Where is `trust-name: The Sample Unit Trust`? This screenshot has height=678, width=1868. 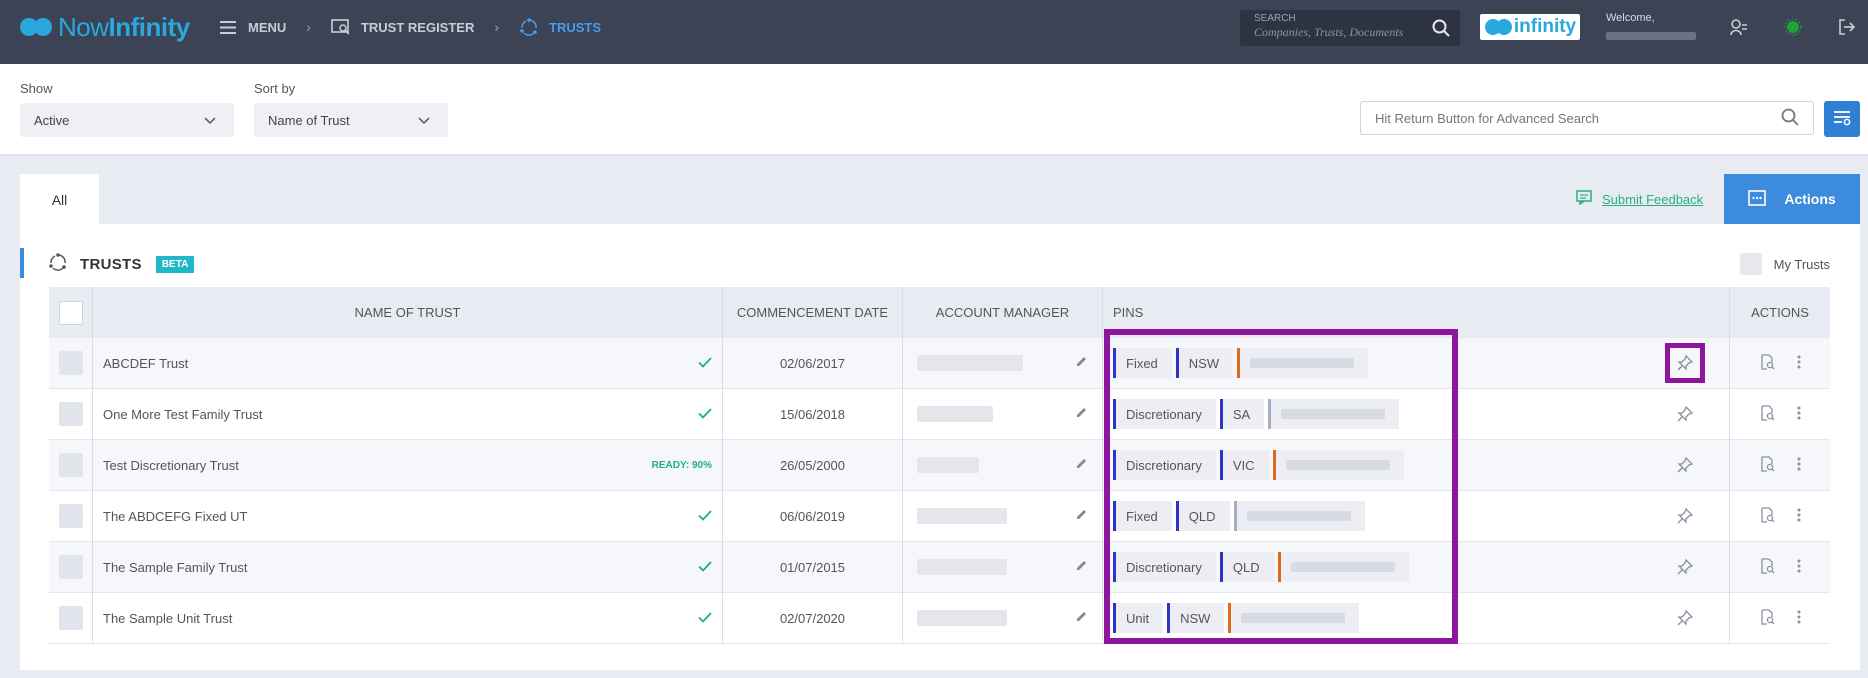 trust-name: The Sample Unit Trust is located at coordinates (400, 618).